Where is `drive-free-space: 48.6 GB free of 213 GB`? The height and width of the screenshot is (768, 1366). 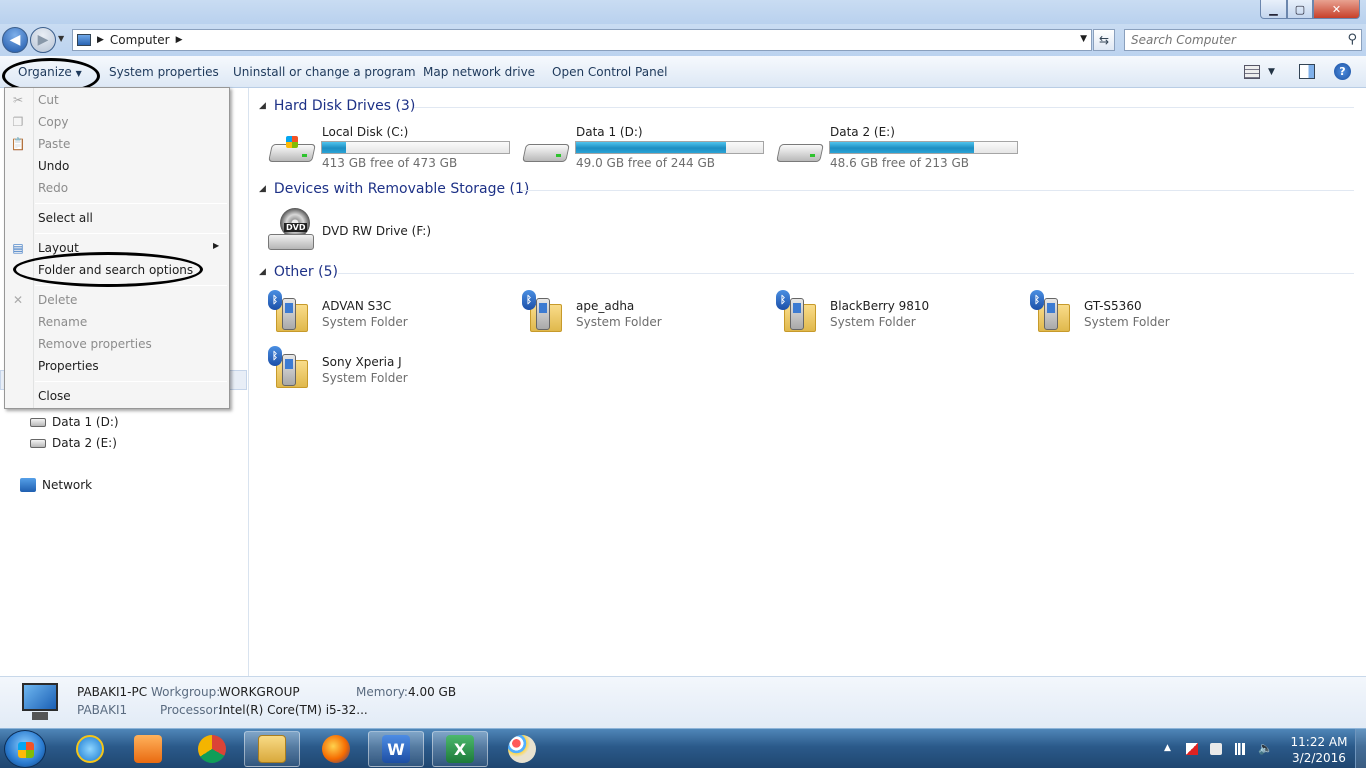 drive-free-space: 48.6 GB free of 213 GB is located at coordinates (899, 163).